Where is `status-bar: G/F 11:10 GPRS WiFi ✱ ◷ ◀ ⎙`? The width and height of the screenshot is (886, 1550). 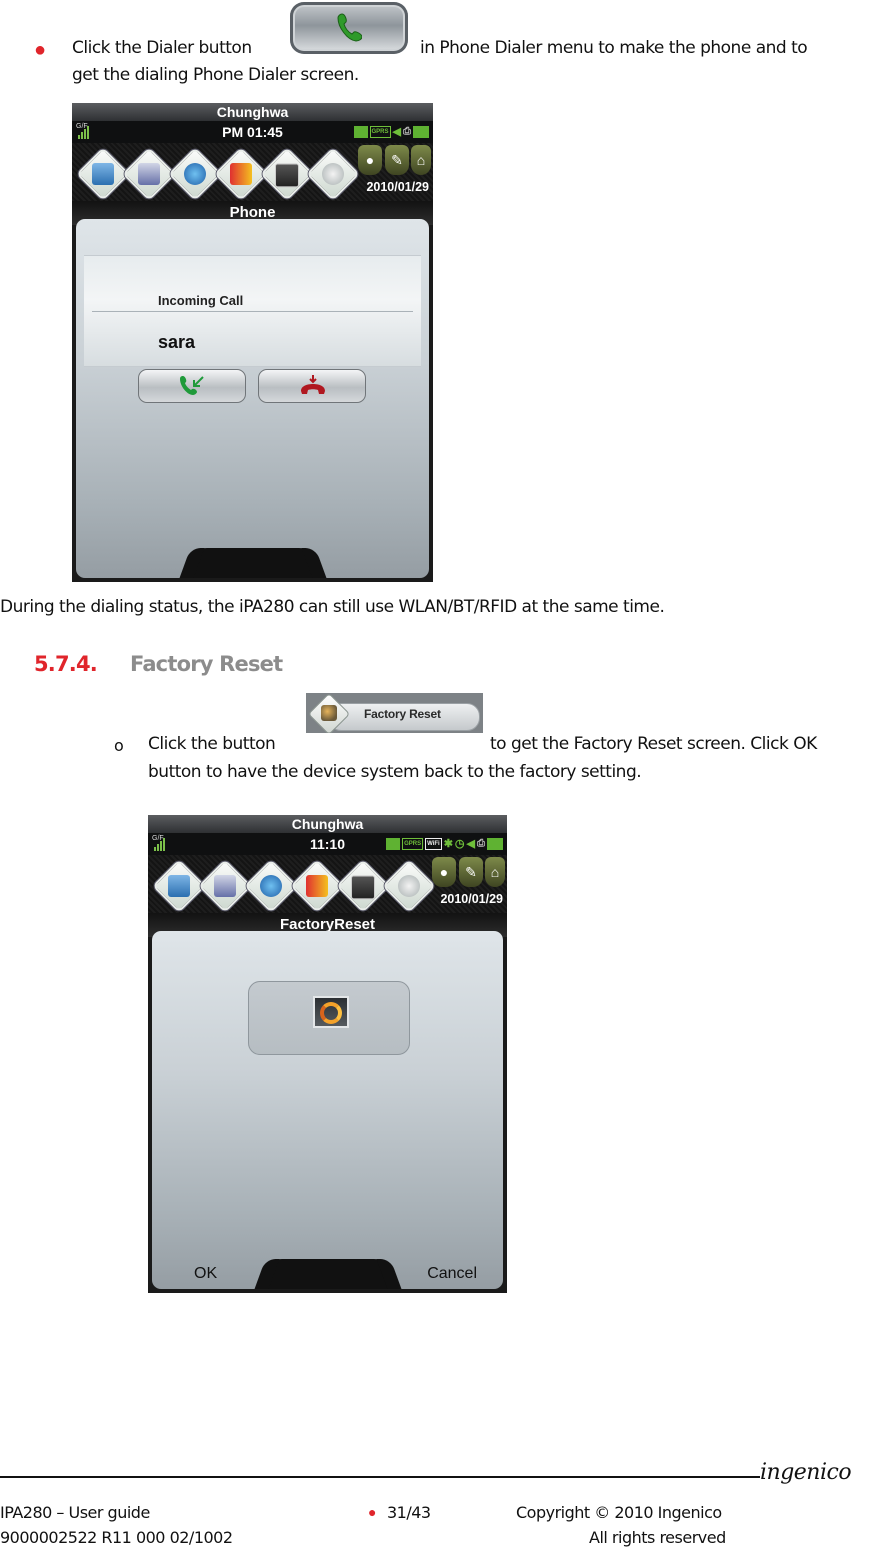 status-bar: G/F 11:10 GPRS WiFi ✱ ◷ ◀ ⎙ is located at coordinates (327, 844).